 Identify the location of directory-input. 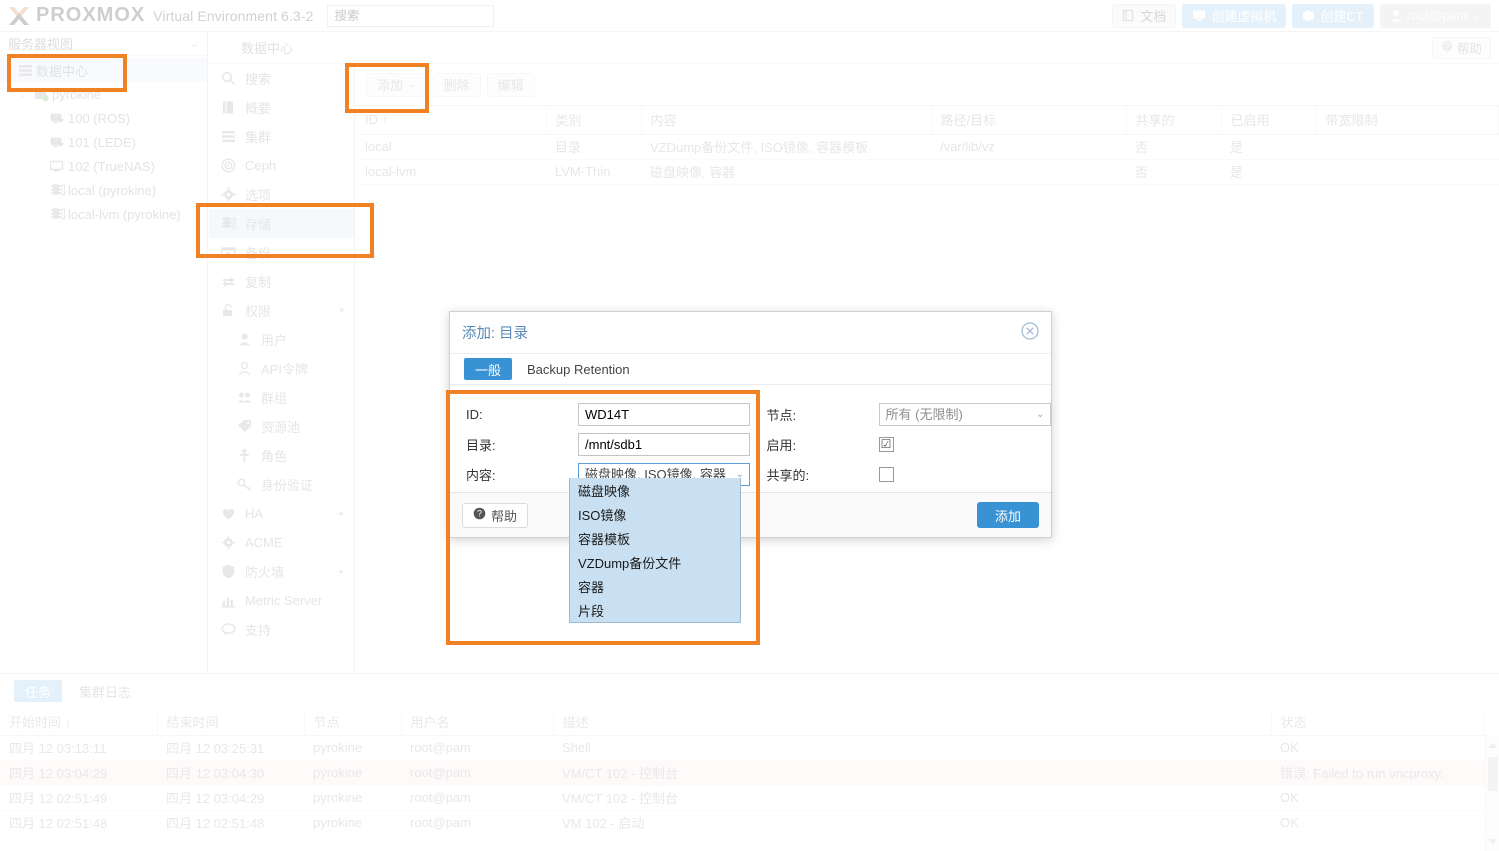
(664, 444).